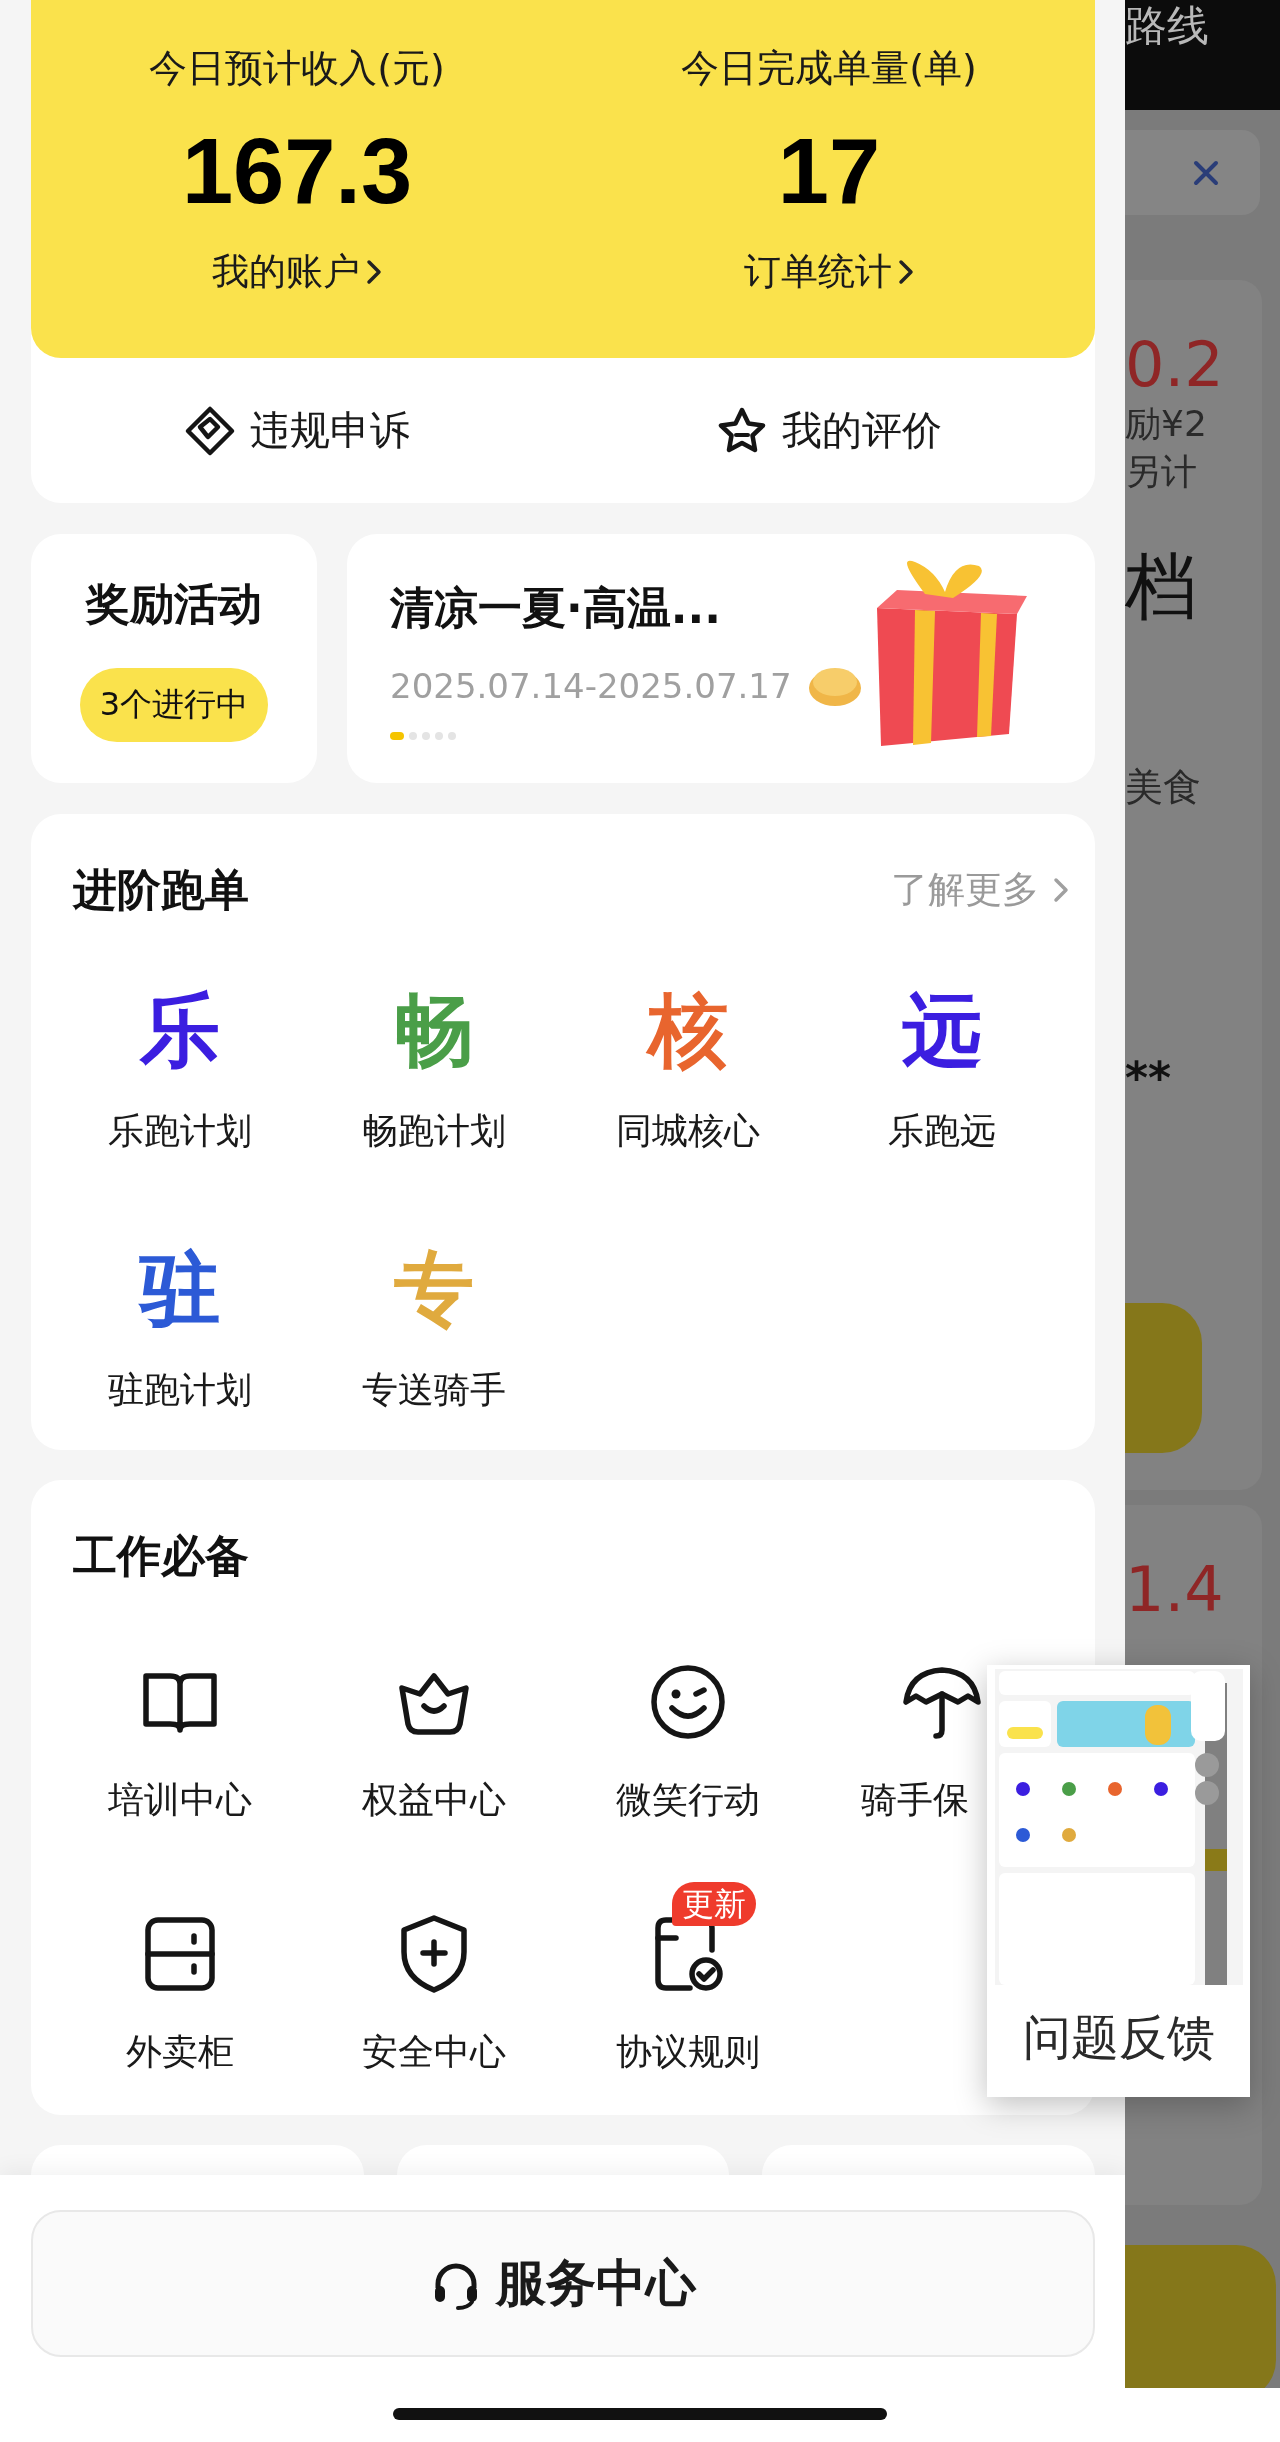 This screenshot has width=1280, height=2442. Describe the element at coordinates (721, 658) in the screenshot. I see `promo-banner: 清凉一夏·高温... 2025.07.14-2025.07.17` at that location.